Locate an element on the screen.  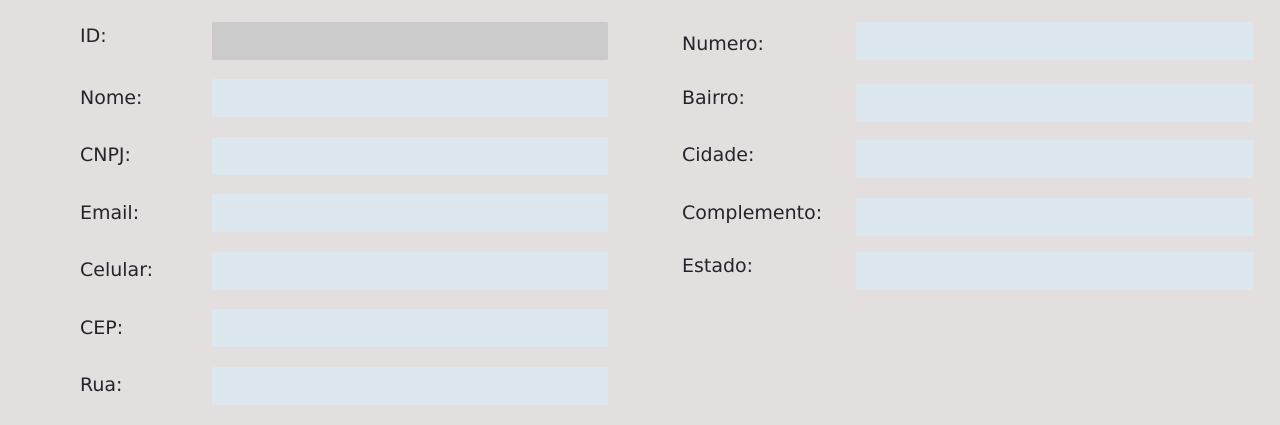
celular-label: Celular: is located at coordinates (117, 270).